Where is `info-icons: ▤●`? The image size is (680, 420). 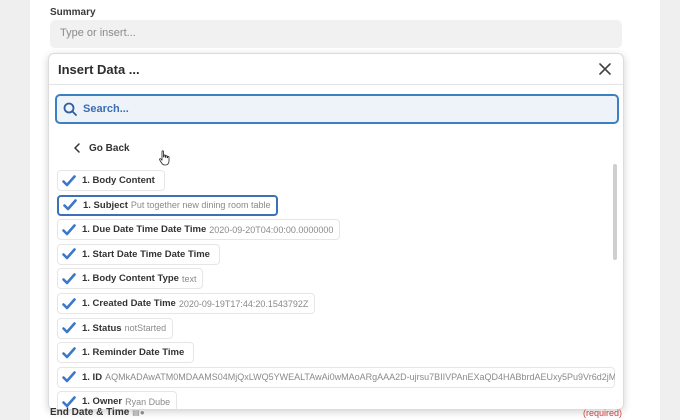
info-icons: ▤● is located at coordinates (138, 412).